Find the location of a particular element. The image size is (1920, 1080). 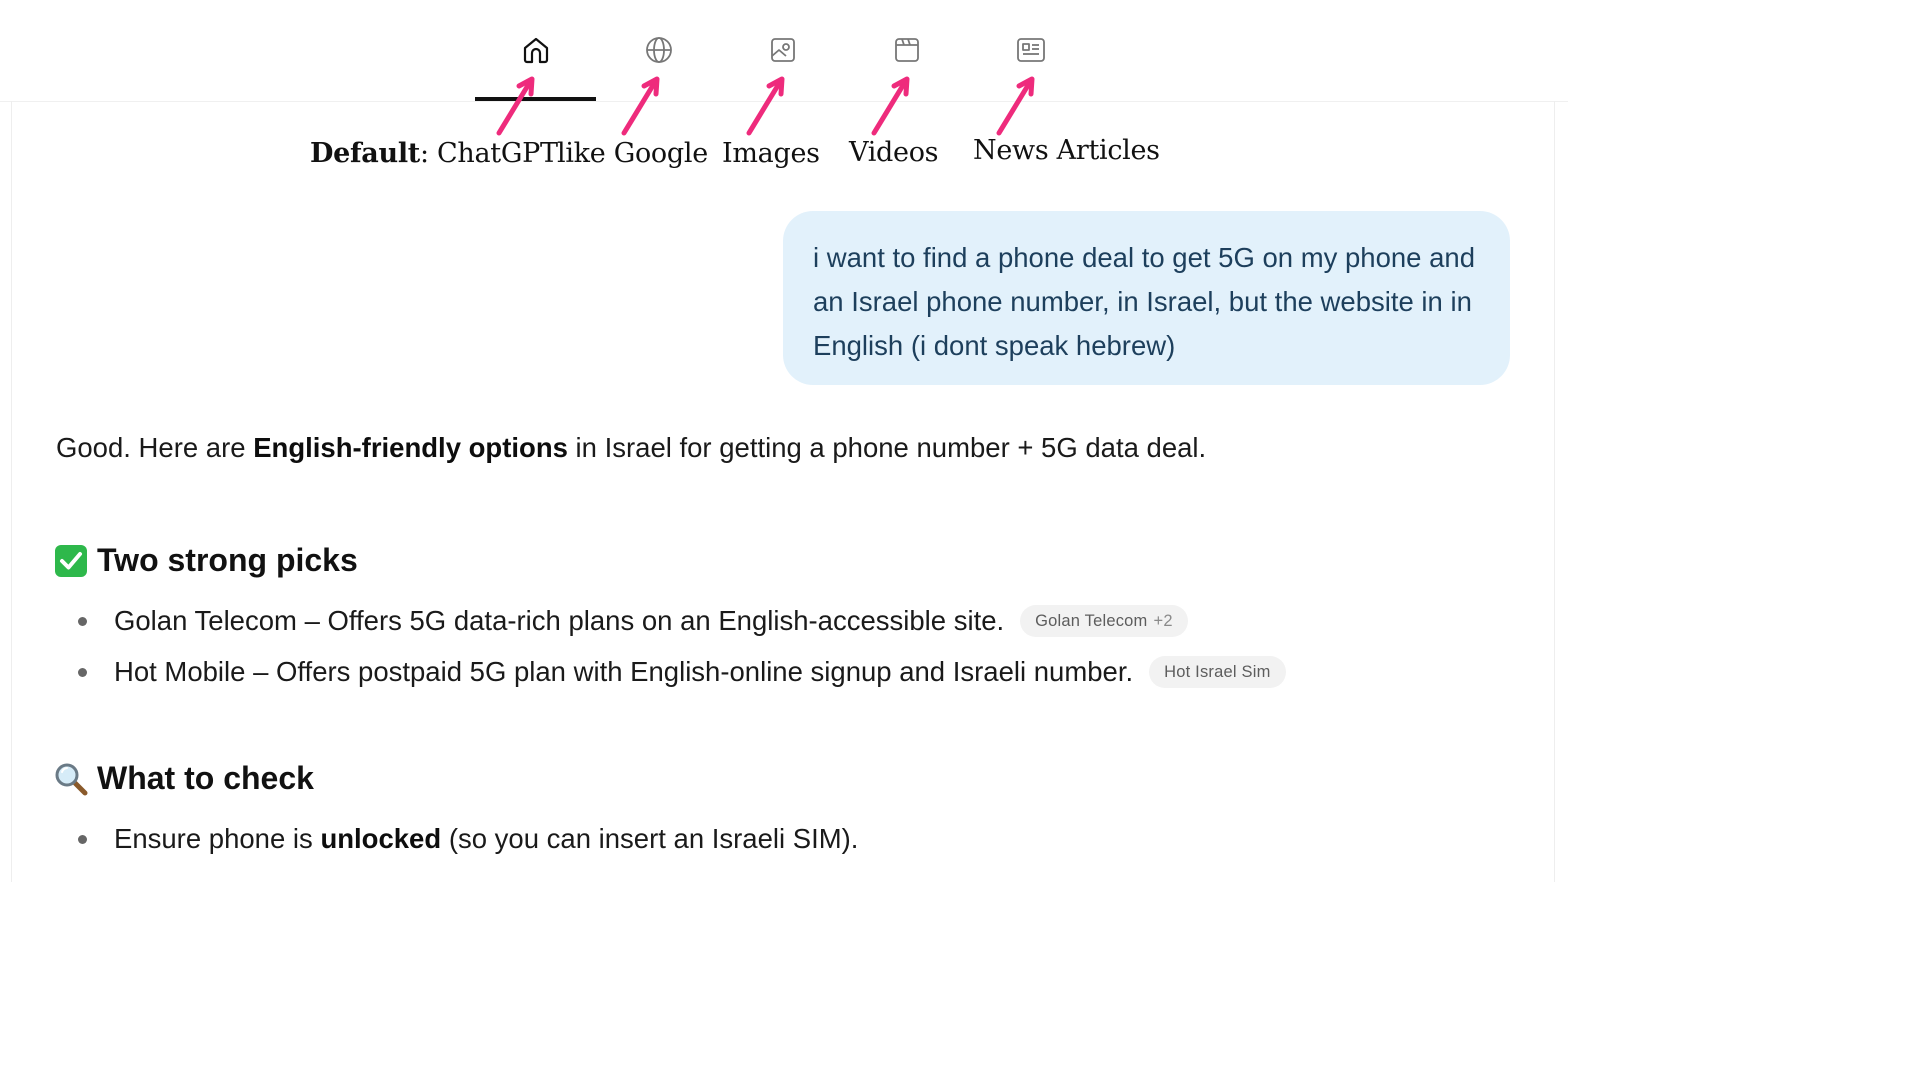

annotation-images: Images is located at coordinates (771, 153).